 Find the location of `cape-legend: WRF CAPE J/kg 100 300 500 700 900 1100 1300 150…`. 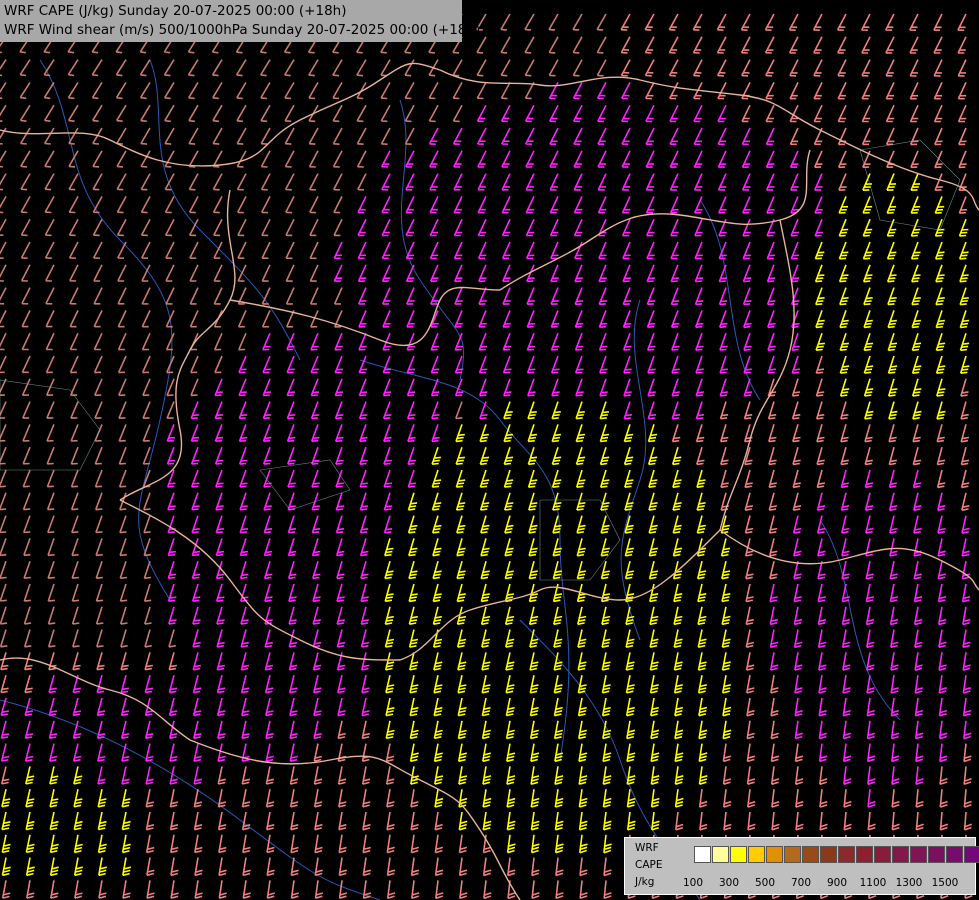

cape-legend: WRF CAPE J/kg 100 300 500 700 900 1100 1300 150… is located at coordinates (801, 866).